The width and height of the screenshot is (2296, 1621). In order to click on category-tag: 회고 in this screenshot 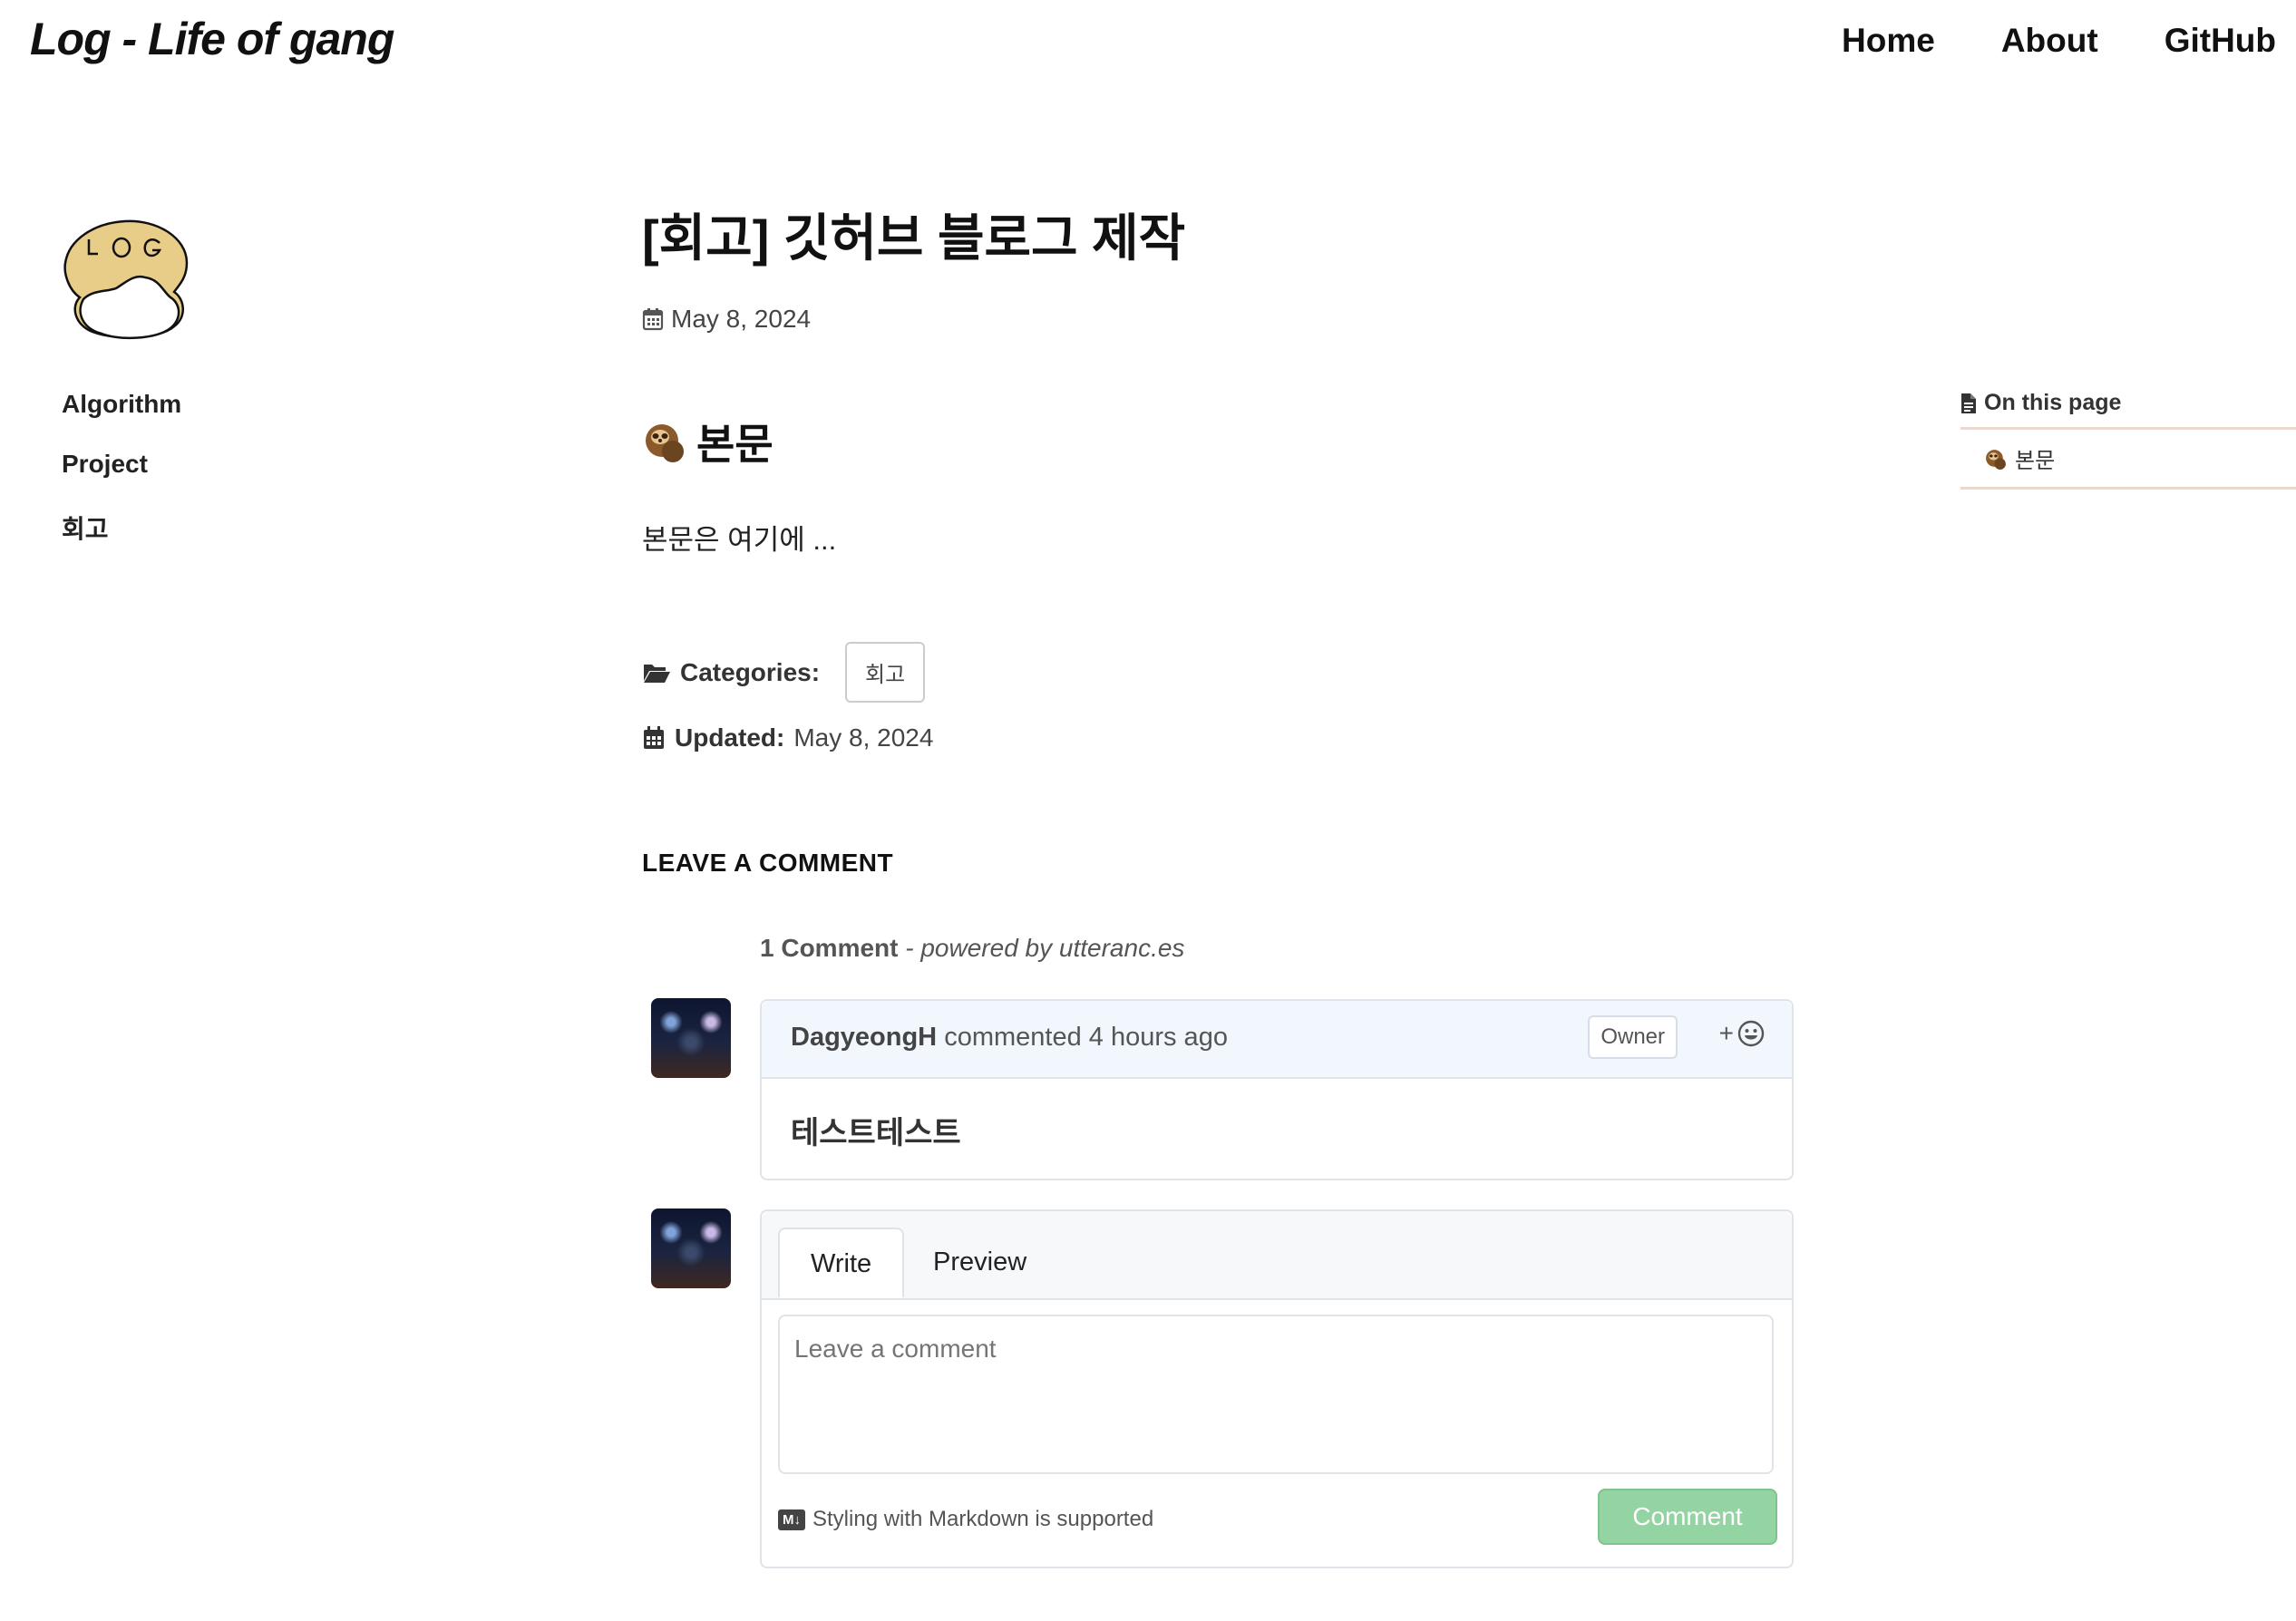, I will do `click(885, 672)`.